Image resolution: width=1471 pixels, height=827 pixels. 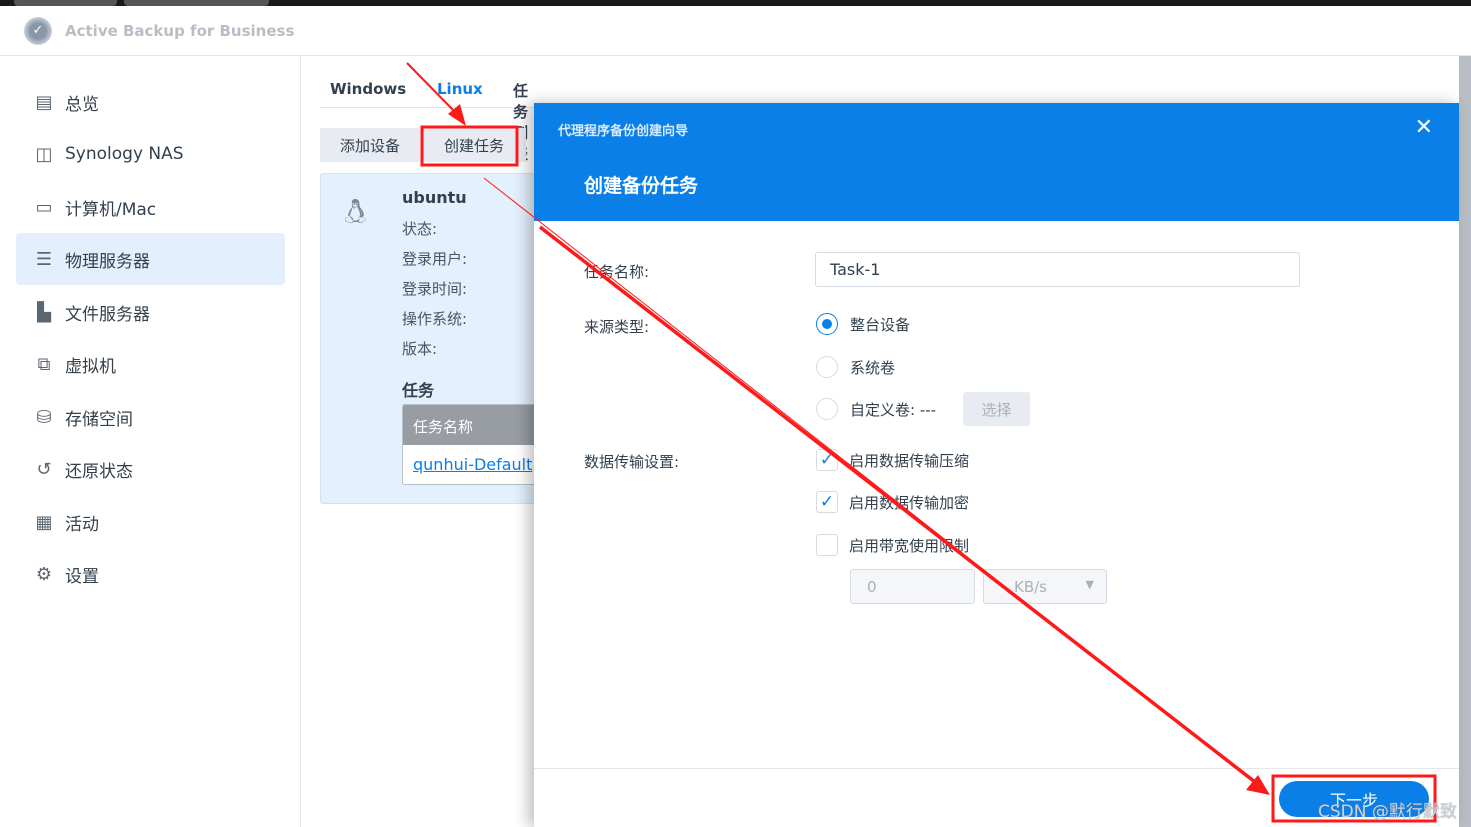 What do you see at coordinates (99, 419) in the screenshot?
I see `sidebar-item-label: 存储空间` at bounding box center [99, 419].